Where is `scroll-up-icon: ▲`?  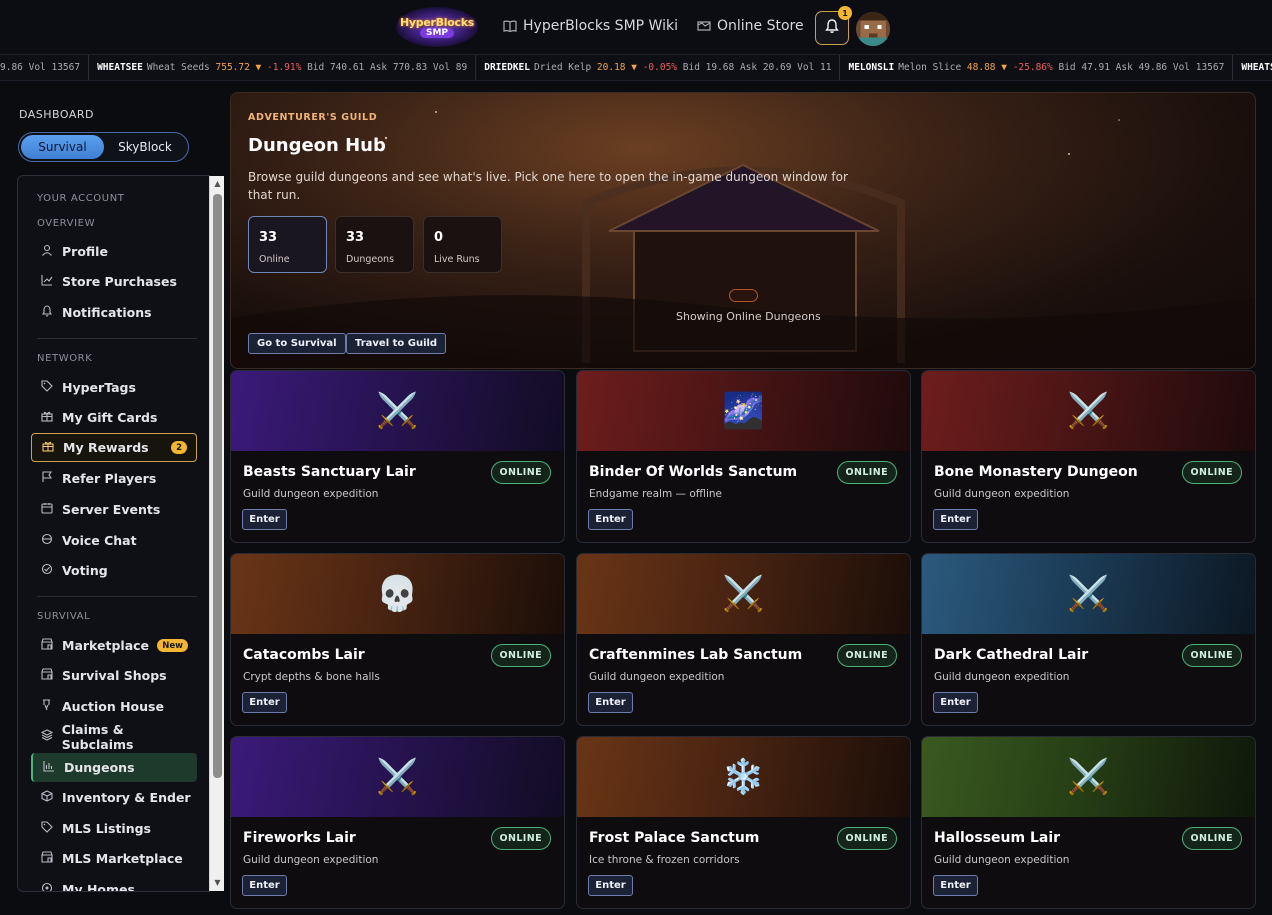 scroll-up-icon: ▲ is located at coordinates (217, 184).